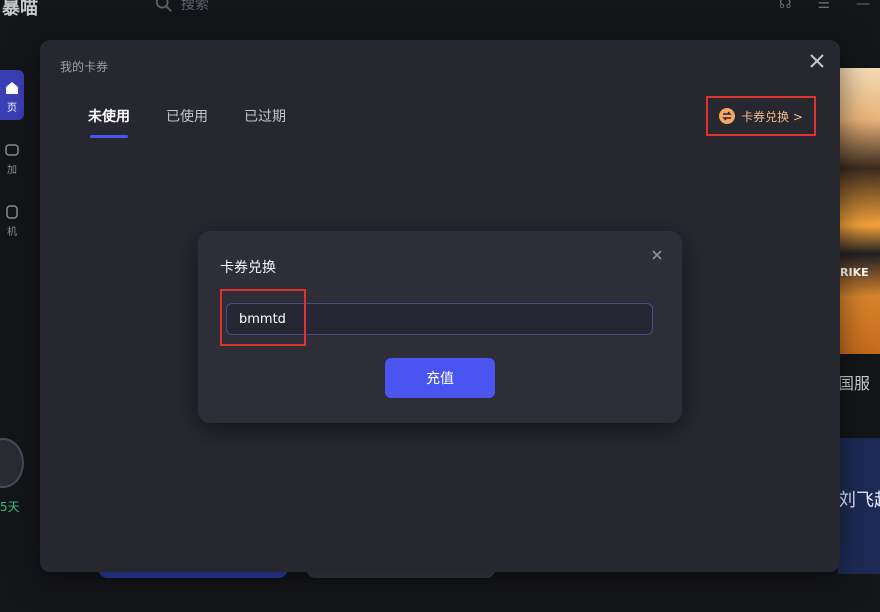 The height and width of the screenshot is (612, 880). Describe the element at coordinates (265, 121) in the screenshot. I see `tab-expired: 已过期` at that location.